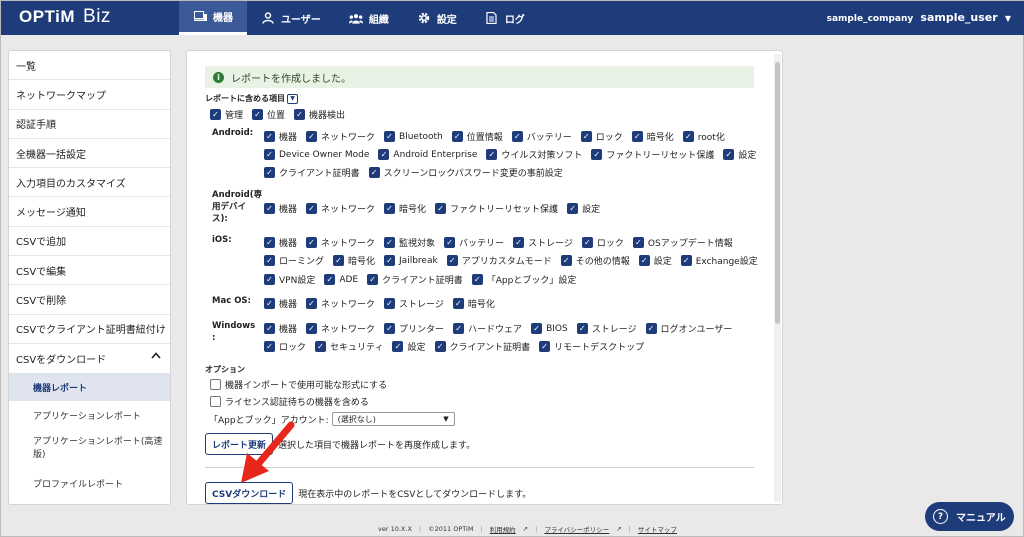 The image size is (1024, 537). I want to click on main-nav: 機器 ユーザー 組織 設定 ログ, so click(359, 18).